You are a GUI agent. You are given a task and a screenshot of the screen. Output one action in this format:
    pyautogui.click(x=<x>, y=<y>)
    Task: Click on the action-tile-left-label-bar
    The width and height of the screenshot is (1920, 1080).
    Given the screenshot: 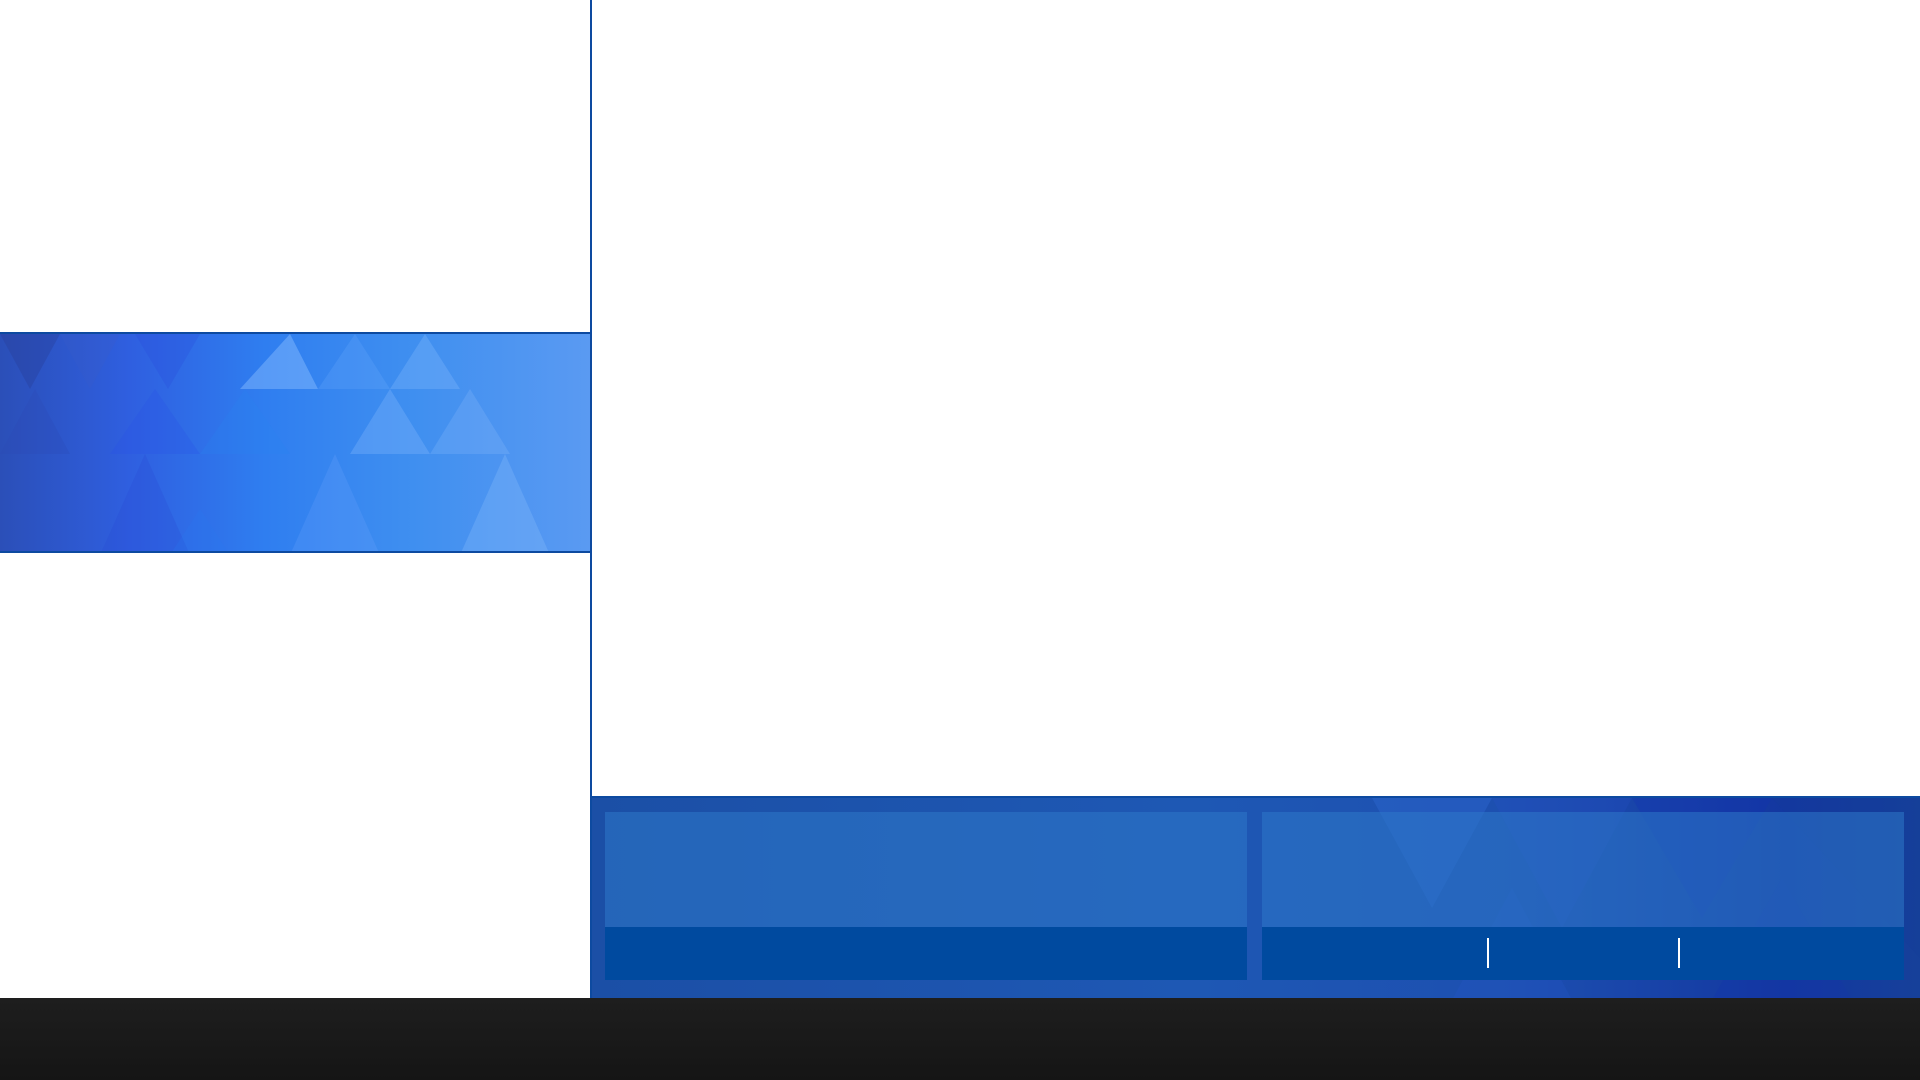 What is the action you would take?
    pyautogui.click(x=926, y=953)
    